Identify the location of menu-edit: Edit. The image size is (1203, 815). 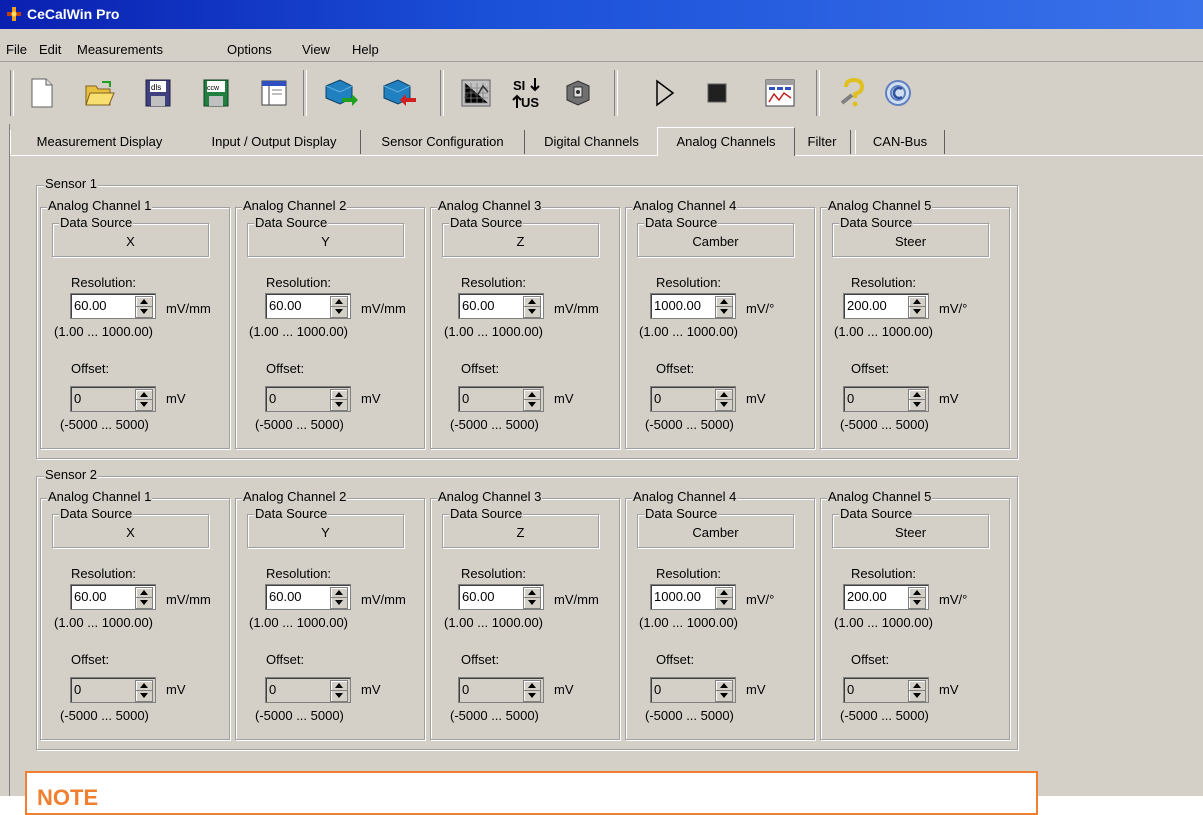
(50, 49).